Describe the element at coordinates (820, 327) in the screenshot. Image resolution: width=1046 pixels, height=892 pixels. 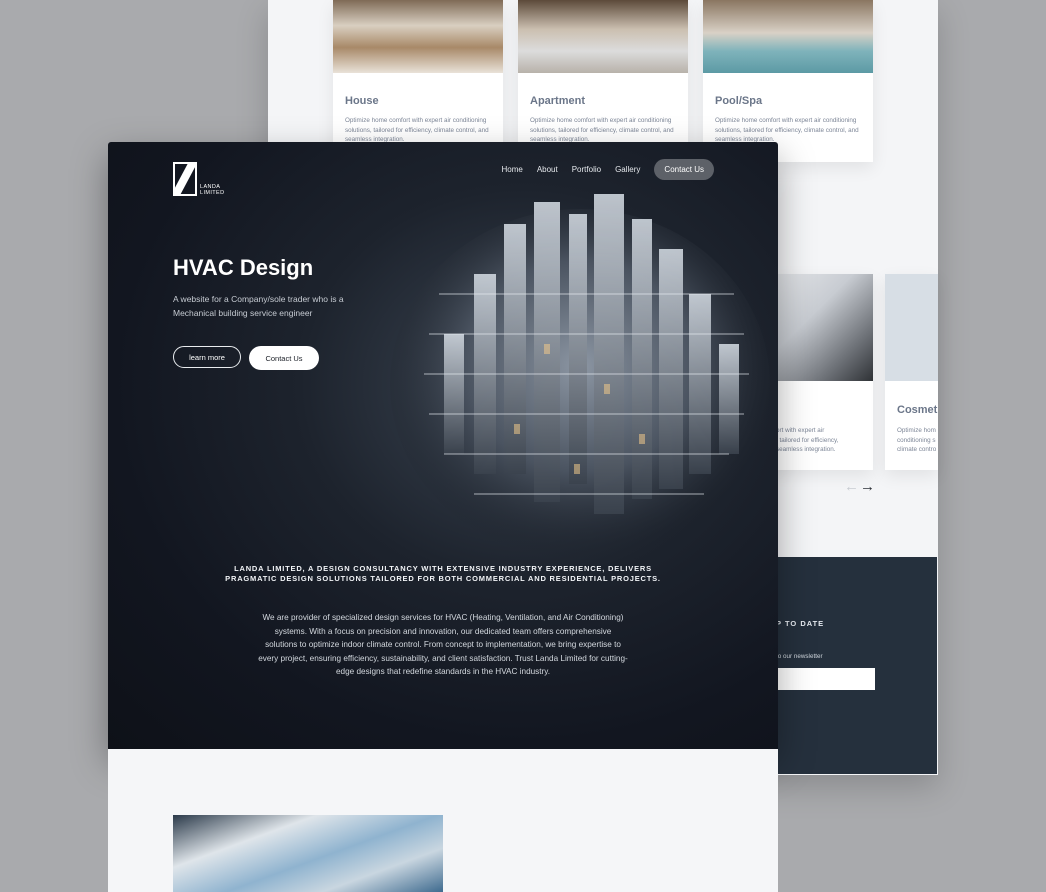
I see `office-image` at that location.